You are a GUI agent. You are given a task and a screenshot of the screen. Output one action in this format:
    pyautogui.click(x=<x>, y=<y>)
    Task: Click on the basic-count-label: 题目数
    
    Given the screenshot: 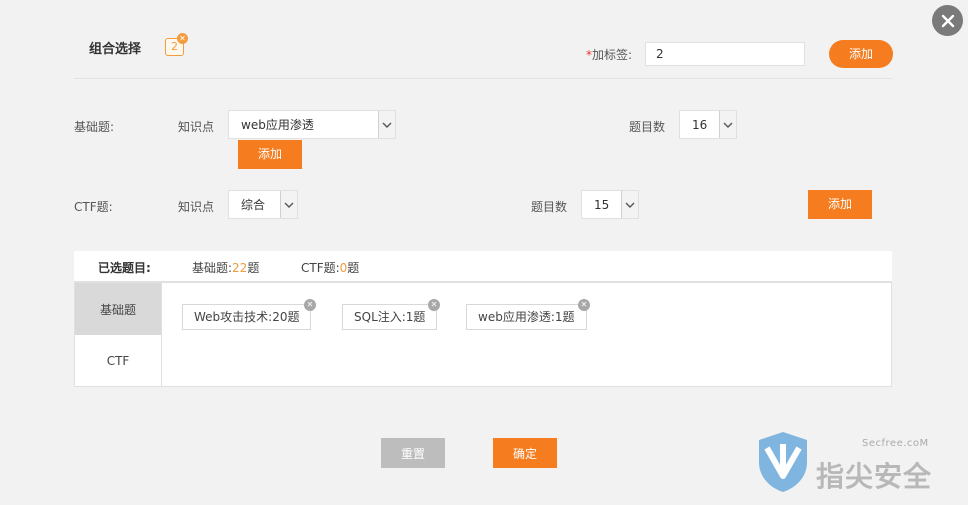 What is the action you would take?
    pyautogui.click(x=647, y=127)
    